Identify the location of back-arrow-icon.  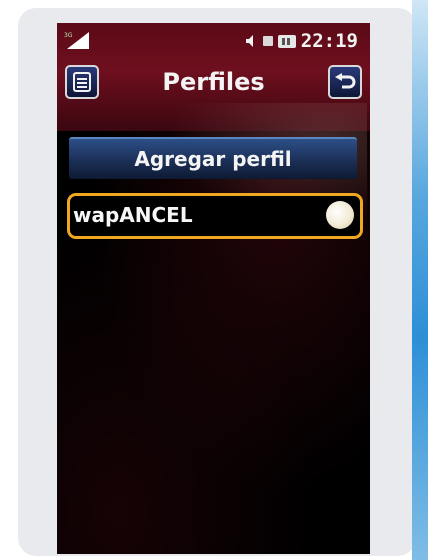
(345, 81).